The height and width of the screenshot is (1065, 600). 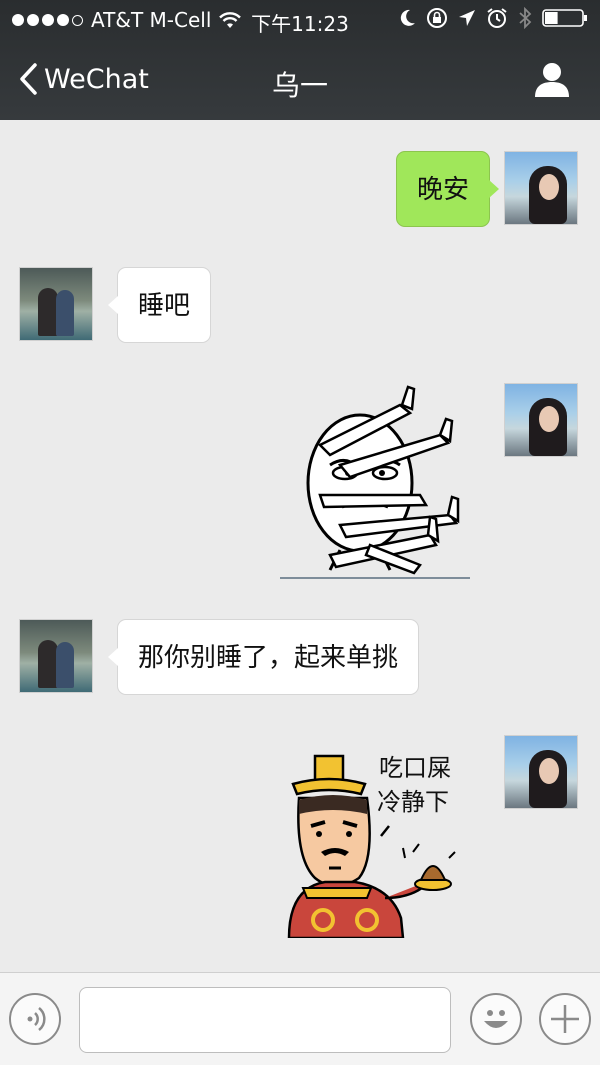 What do you see at coordinates (525, 18) in the screenshot?
I see `bluetooth-icon` at bounding box center [525, 18].